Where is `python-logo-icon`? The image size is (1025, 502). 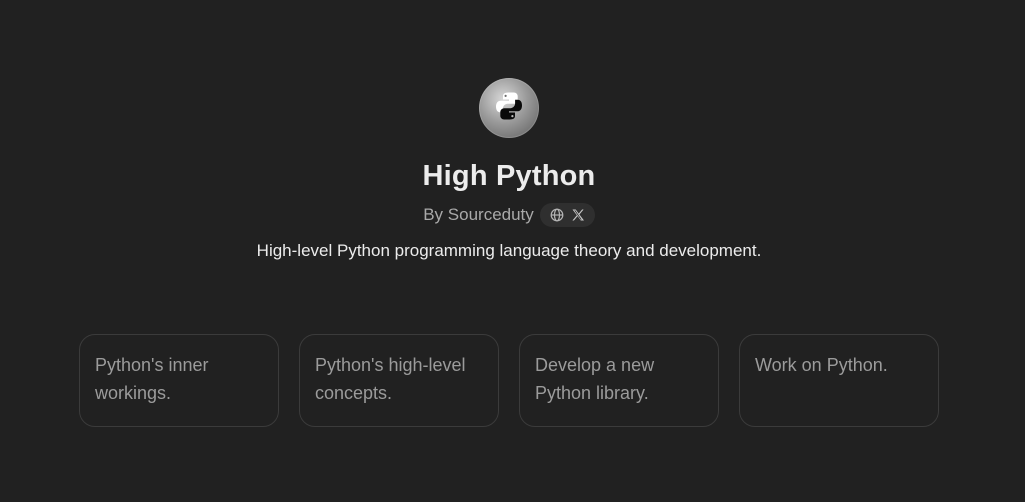 python-logo-icon is located at coordinates (509, 108).